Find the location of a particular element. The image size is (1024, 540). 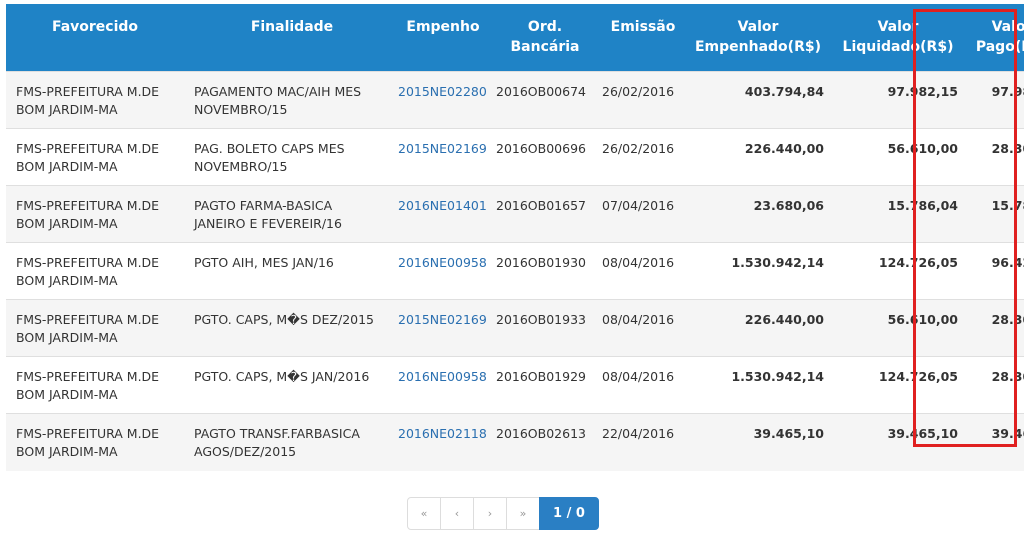

header-ord-line2: Bancária is located at coordinates (545, 47).